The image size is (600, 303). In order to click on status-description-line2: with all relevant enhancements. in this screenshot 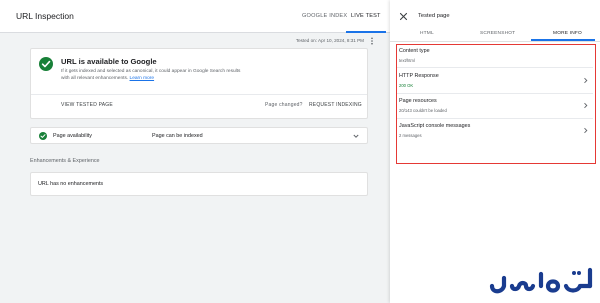, I will do `click(95, 78)`.